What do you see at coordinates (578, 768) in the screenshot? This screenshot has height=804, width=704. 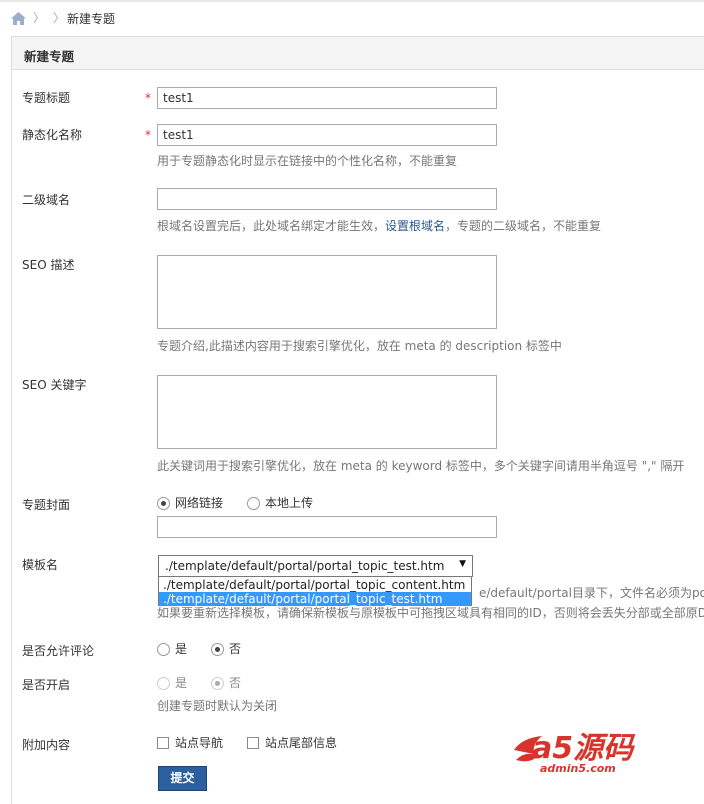 I see `watermark-url: admin5.com` at bounding box center [578, 768].